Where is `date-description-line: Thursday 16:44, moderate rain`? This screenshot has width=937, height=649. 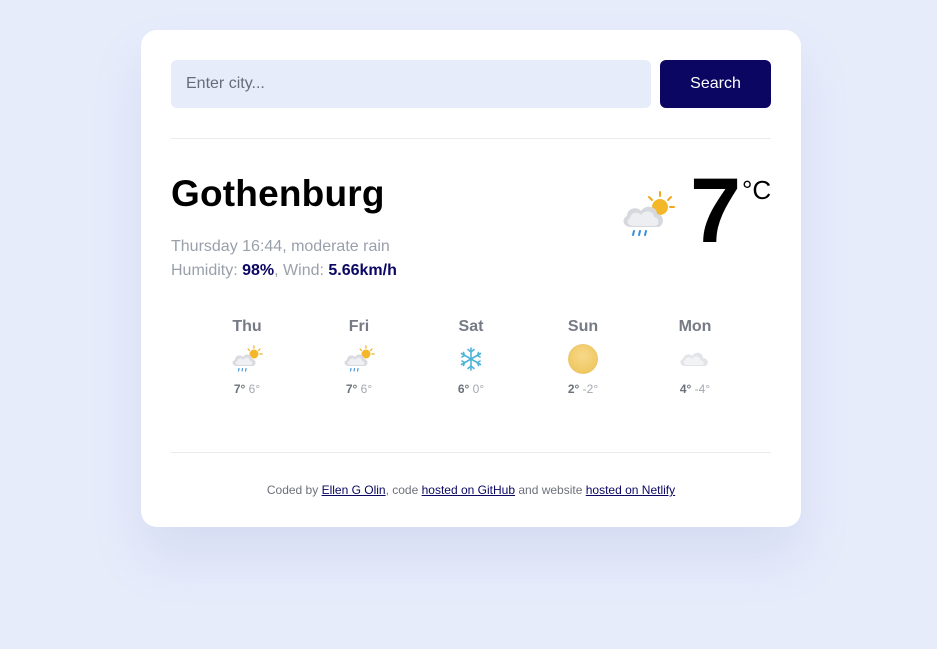
date-description-line: Thursday 16:44, moderate rain is located at coordinates (280, 246).